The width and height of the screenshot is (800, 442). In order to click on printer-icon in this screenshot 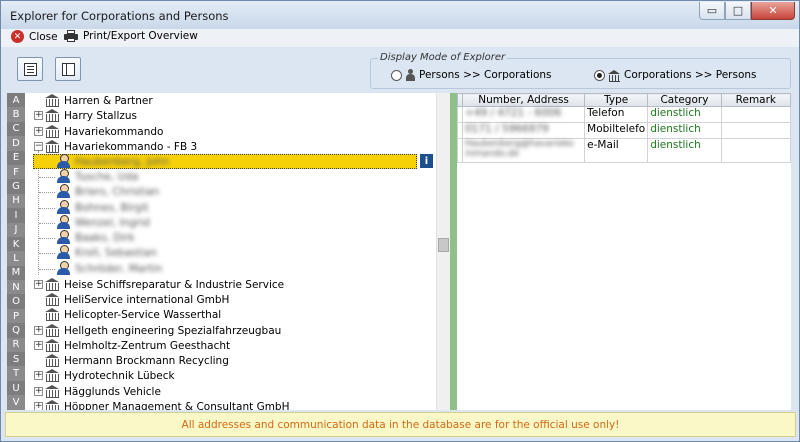, I will do `click(71, 36)`.